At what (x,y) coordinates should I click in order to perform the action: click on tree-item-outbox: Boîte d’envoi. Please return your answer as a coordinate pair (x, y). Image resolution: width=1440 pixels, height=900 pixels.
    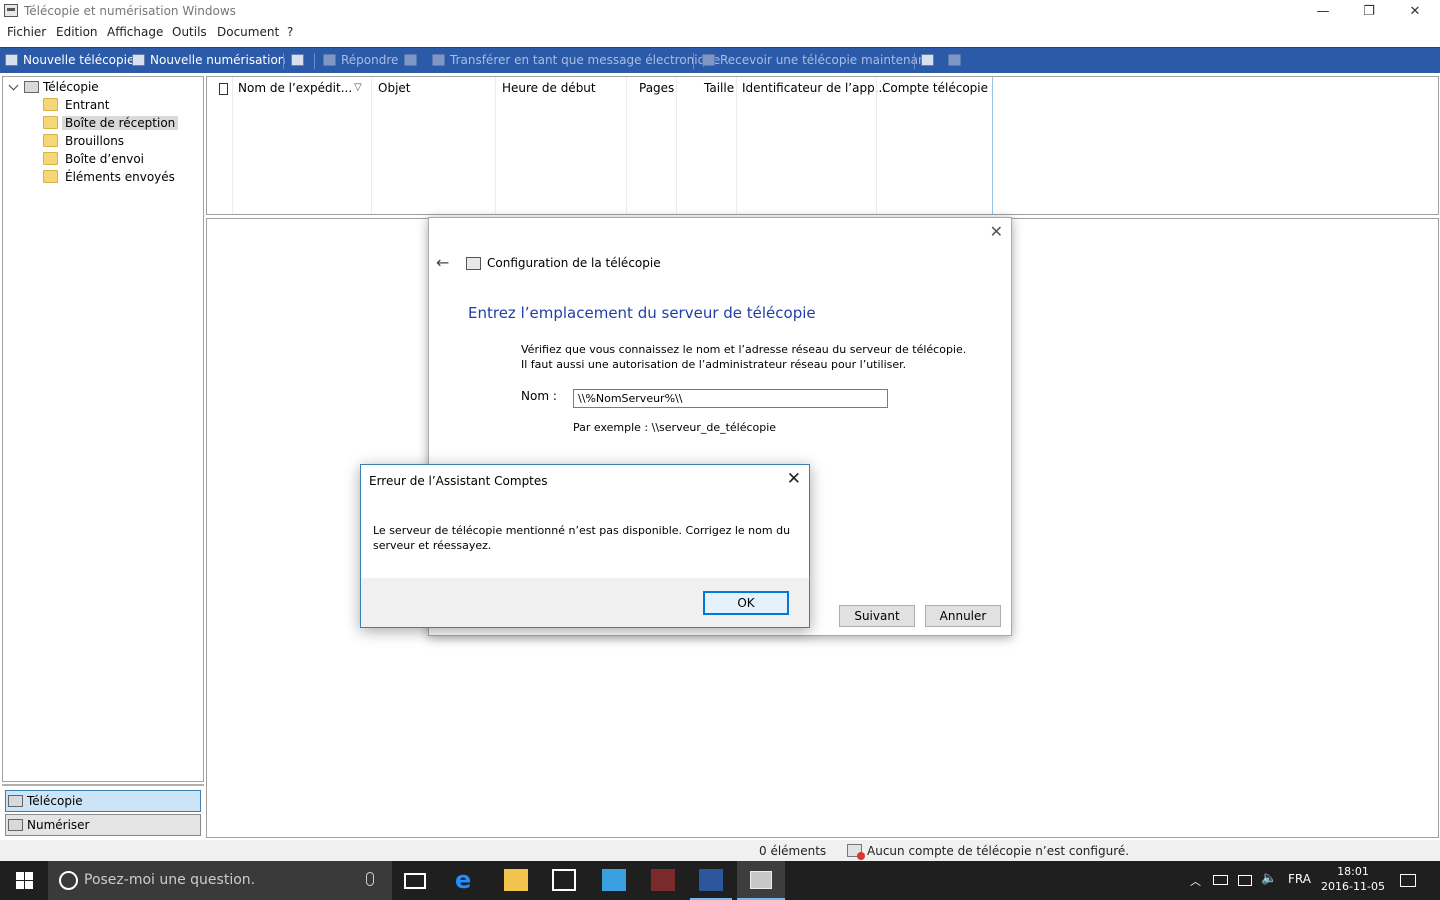
    Looking at the image, I should click on (95, 159).